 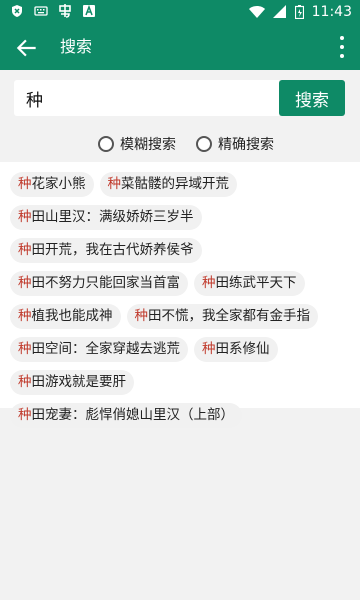 I want to click on arrow-left-icon, so click(x=27, y=48).